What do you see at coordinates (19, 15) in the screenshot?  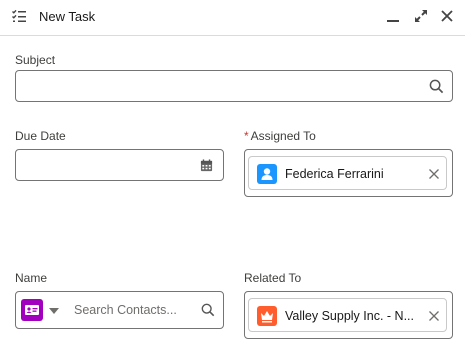 I see `task-list-icon` at bounding box center [19, 15].